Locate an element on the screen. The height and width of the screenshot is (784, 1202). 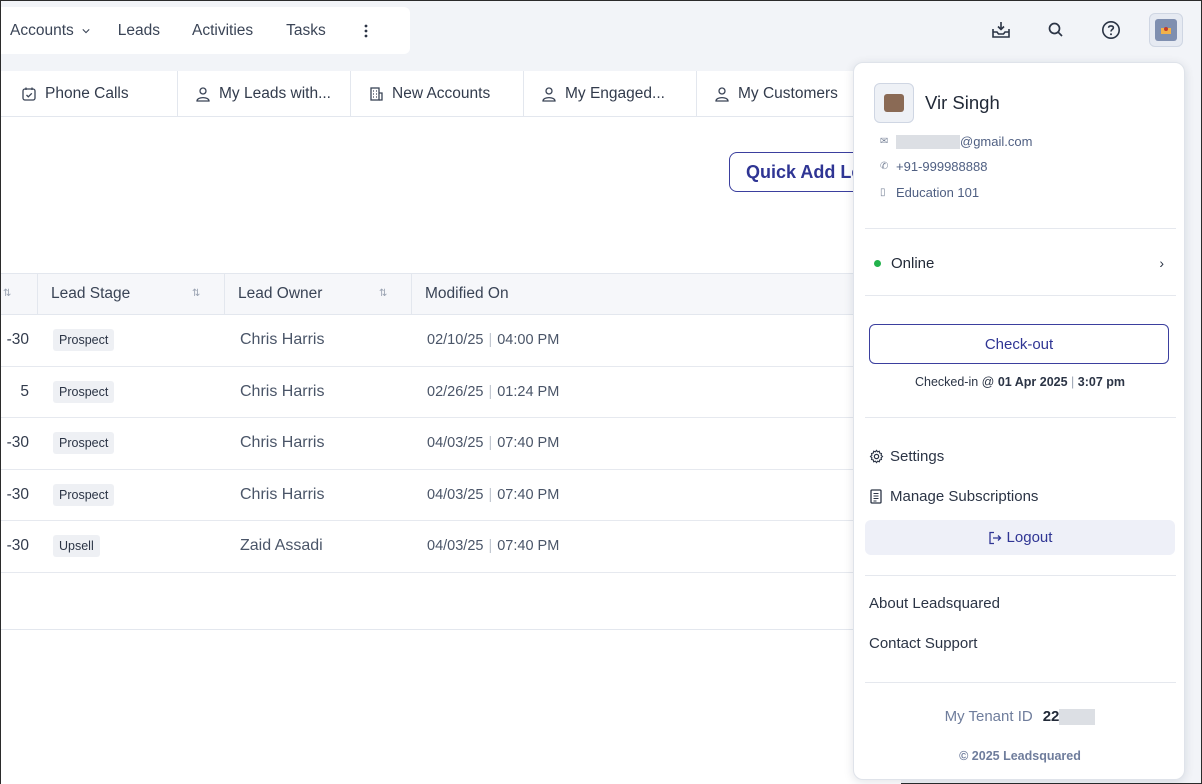
redacted-email-prefix is located at coordinates (928, 141).